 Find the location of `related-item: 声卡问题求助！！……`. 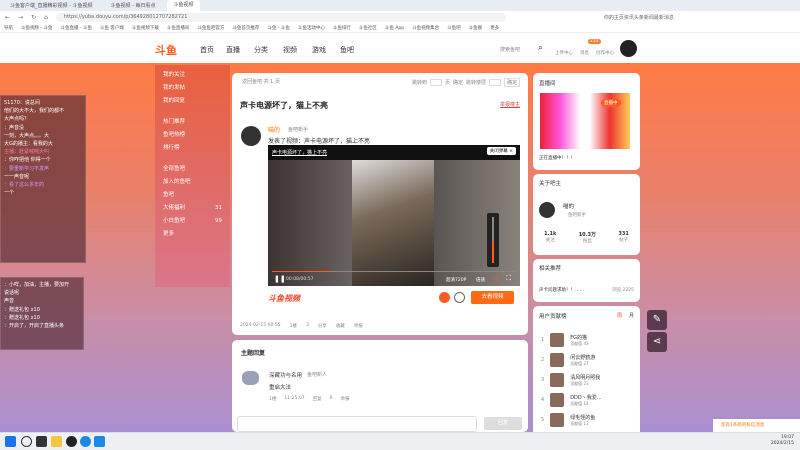

related-item: 声卡问题求助！！…… is located at coordinates (561, 290).